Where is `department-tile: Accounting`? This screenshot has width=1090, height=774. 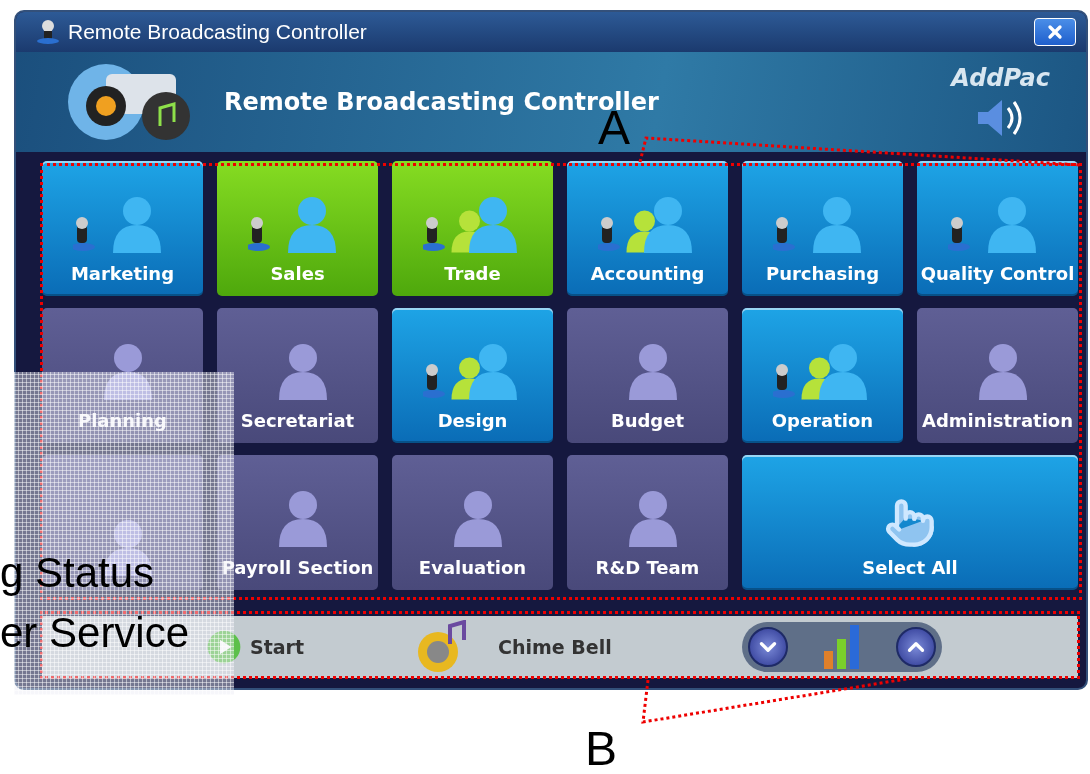
department-tile: Accounting is located at coordinates (647, 228).